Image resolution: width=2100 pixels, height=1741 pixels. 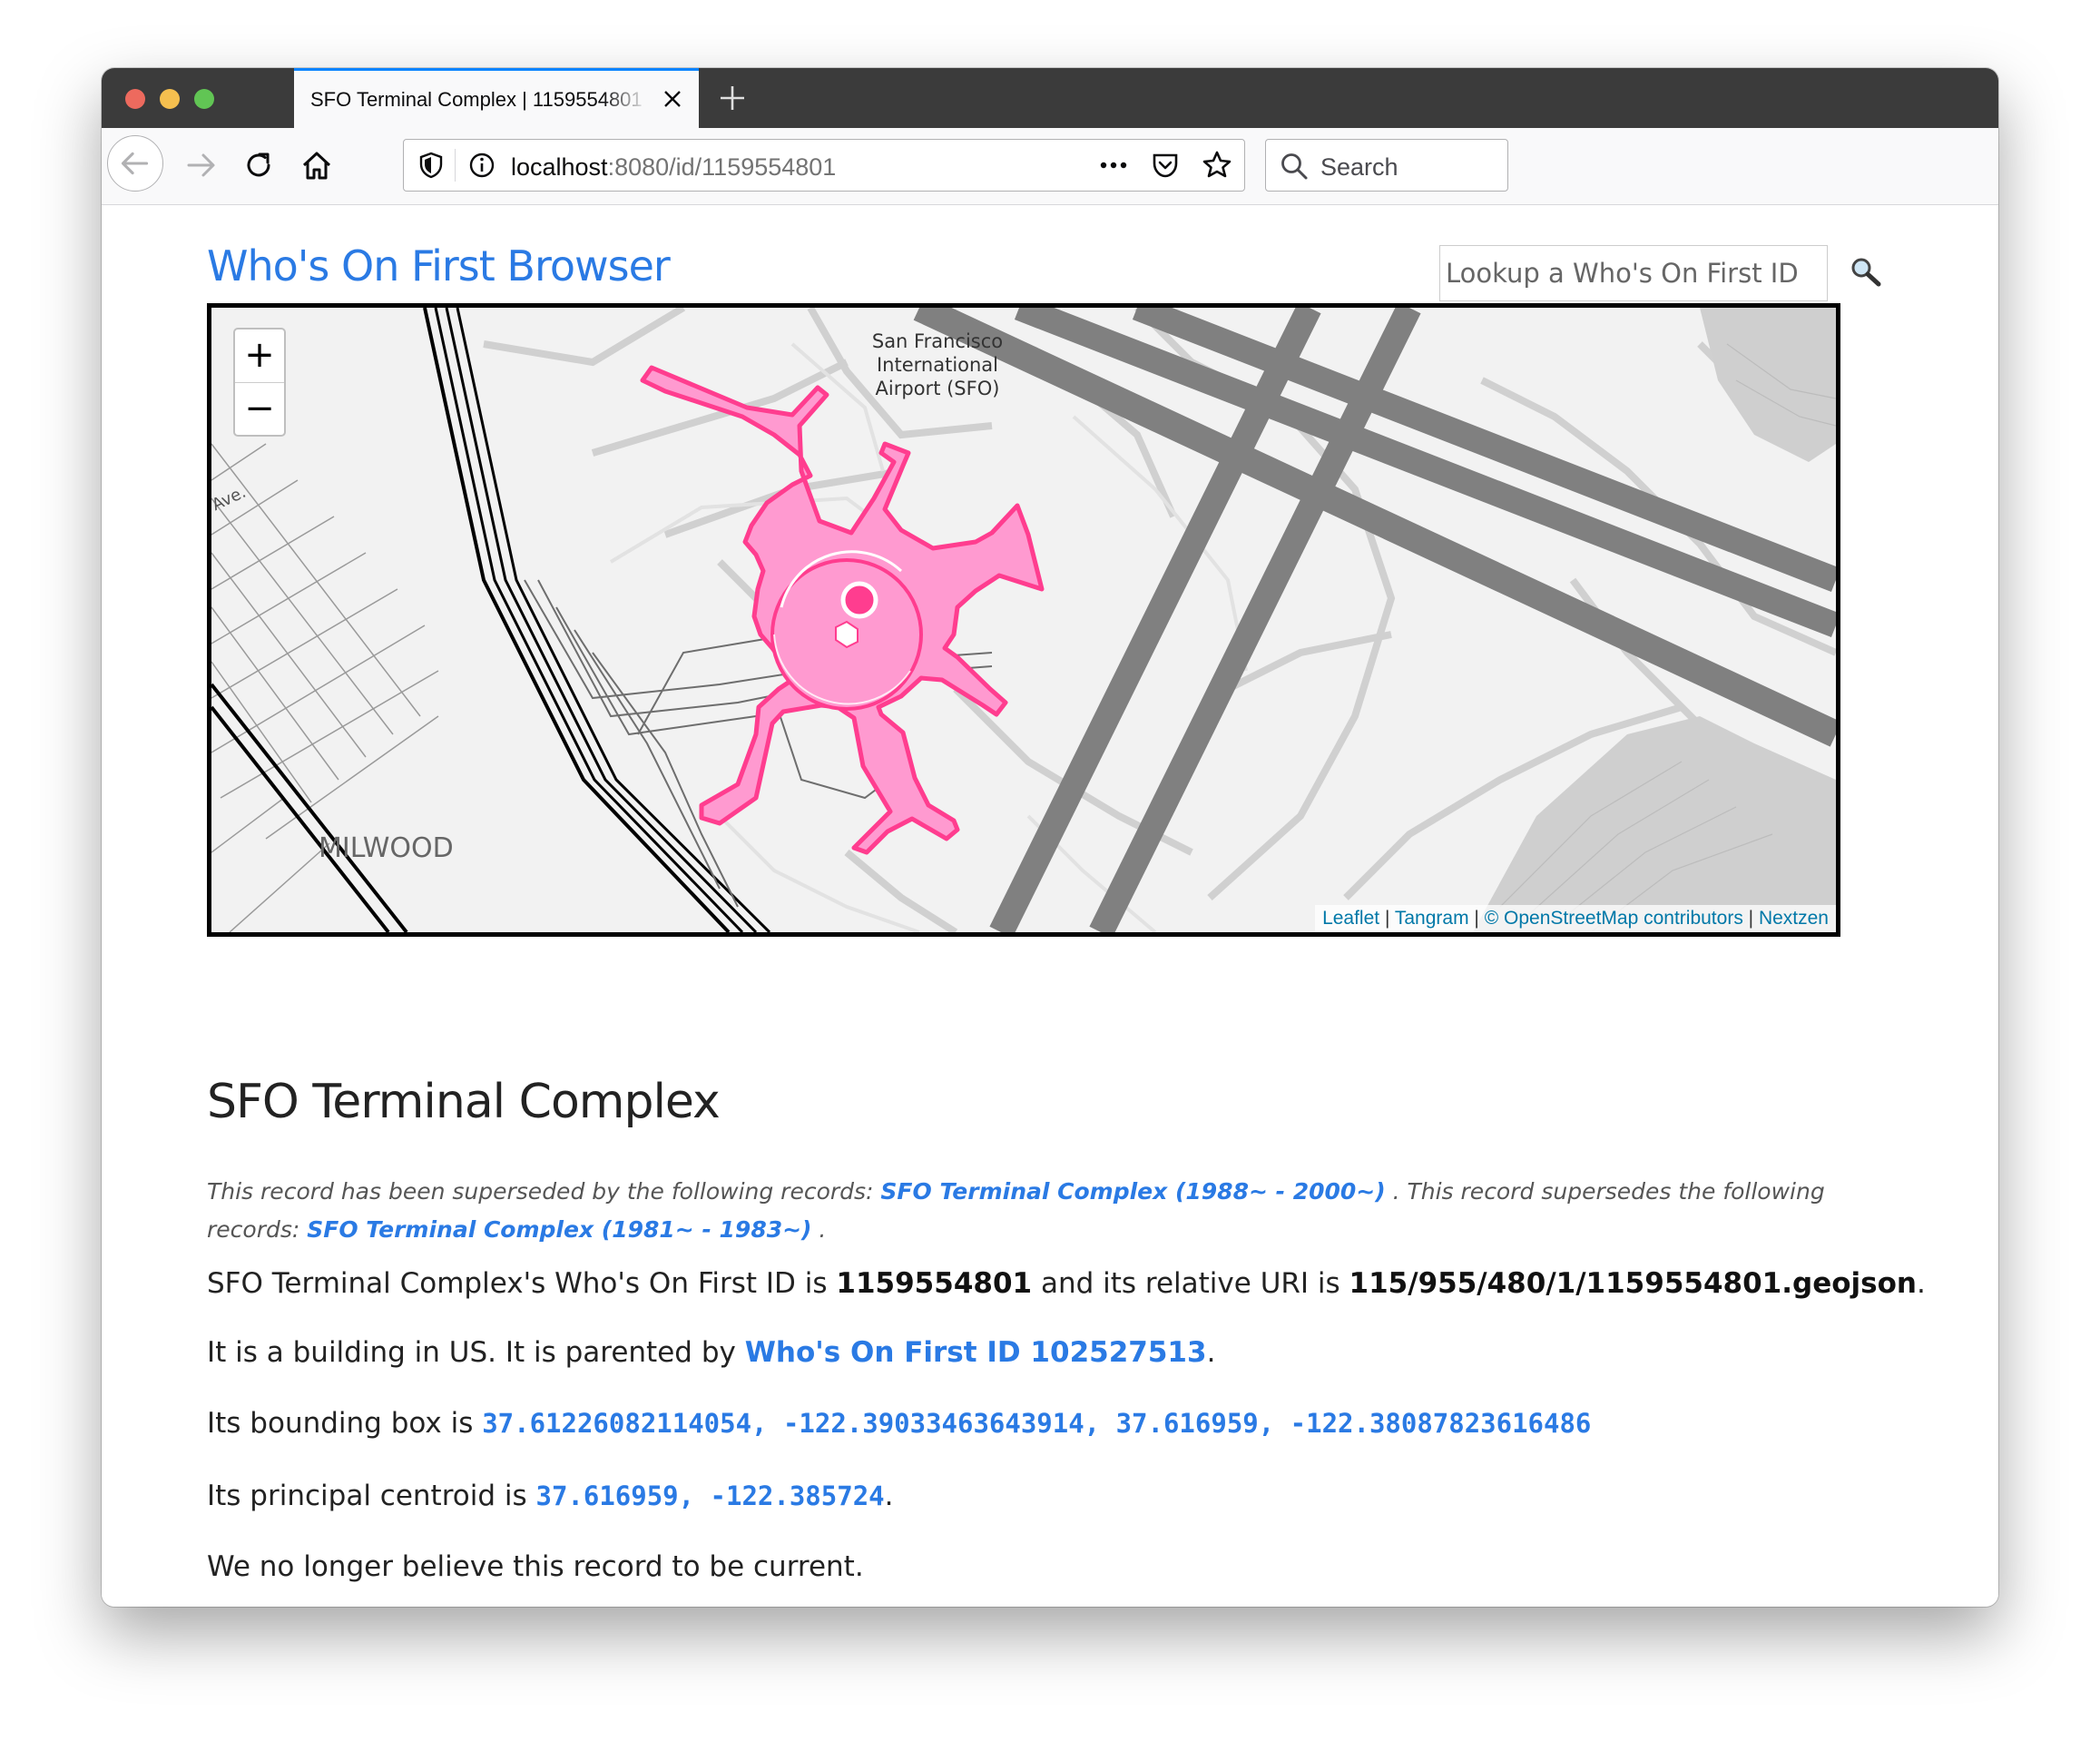 I want to click on lookup-id-input, so click(x=1633, y=273).